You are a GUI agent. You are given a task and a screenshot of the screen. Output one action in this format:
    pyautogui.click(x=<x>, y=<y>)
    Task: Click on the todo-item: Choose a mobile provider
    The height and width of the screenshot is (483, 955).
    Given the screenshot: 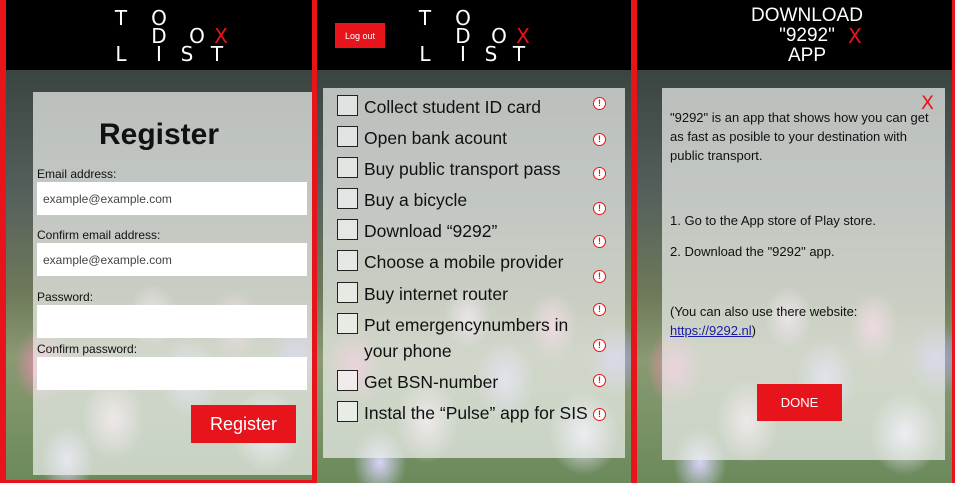 What is the action you would take?
    pyautogui.click(x=472, y=263)
    